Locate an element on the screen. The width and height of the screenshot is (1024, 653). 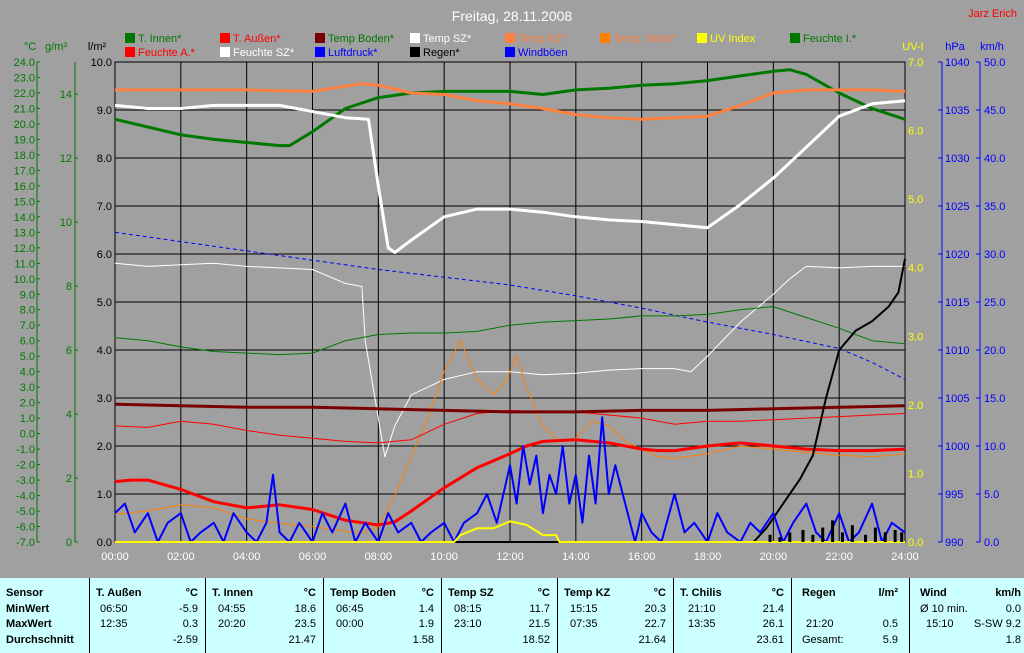
legend-label: Temp KZ* is located at coordinates (542, 39).